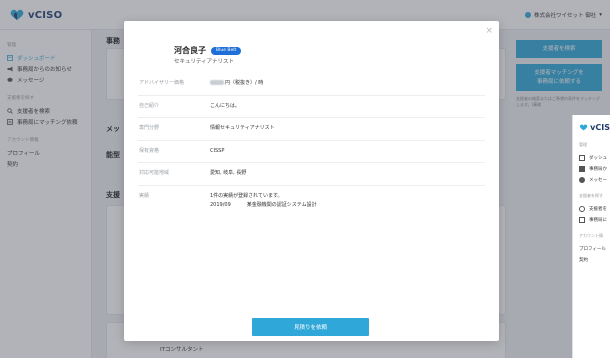  What do you see at coordinates (591, 195) in the screenshot?
I see `duplicate-section-search: 支援者を探す` at bounding box center [591, 195].